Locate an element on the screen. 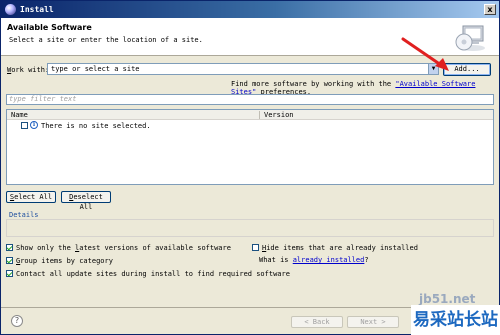  already-installed-link: already installed is located at coordinates (329, 260).